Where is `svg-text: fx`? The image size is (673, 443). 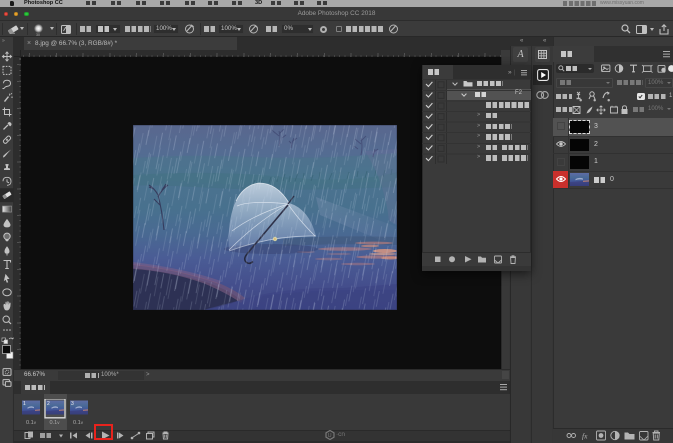
svg-text: fx is located at coordinates (585, 436).